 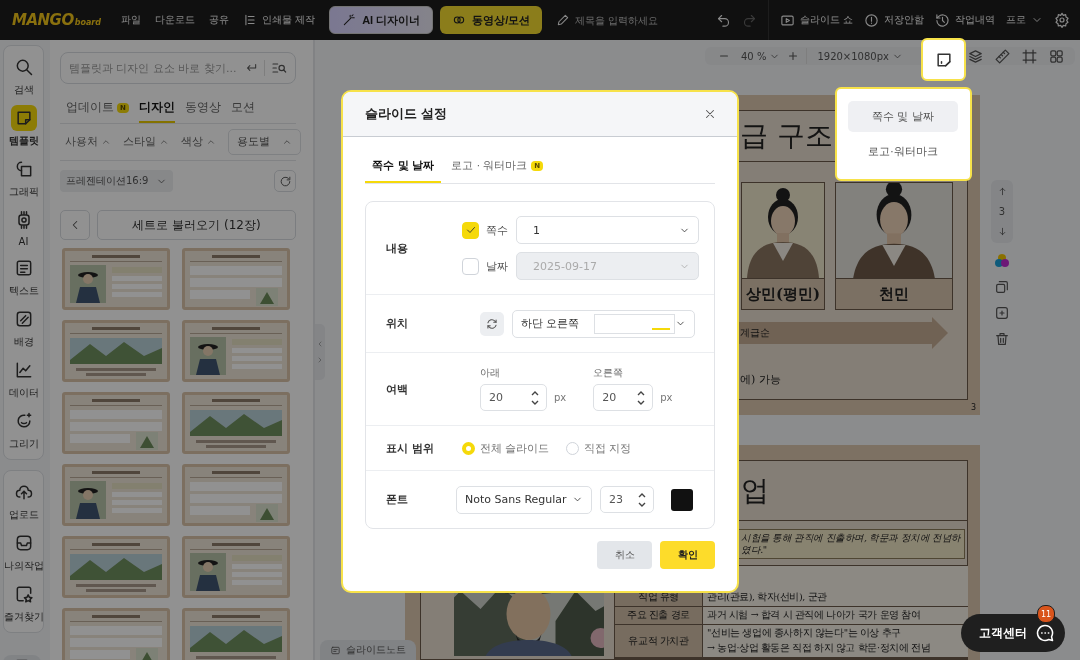 I want to click on copy-icon, so click(x=1002, y=287).